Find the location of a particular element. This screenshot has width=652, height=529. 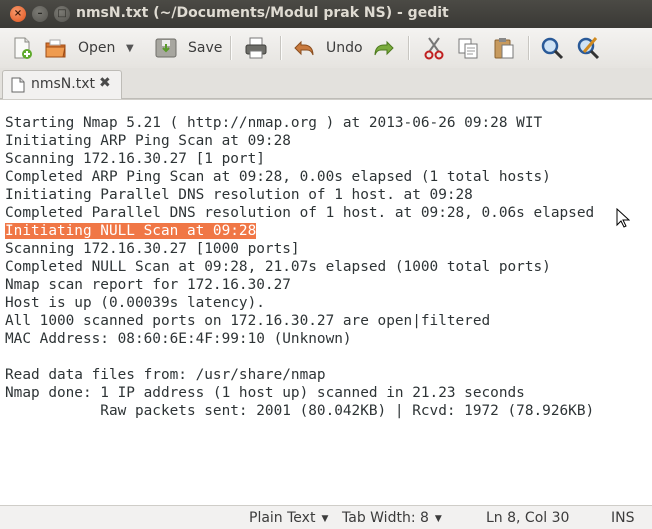

cursor-position: Ln 8, Col 30 is located at coordinates (528, 518).